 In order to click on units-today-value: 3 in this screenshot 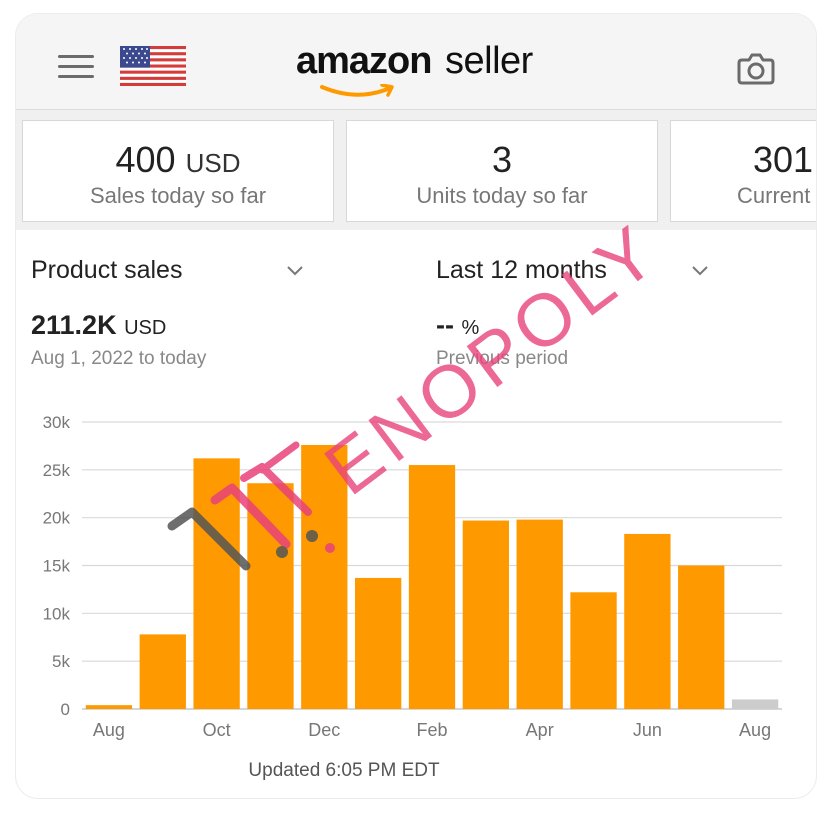, I will do `click(502, 159)`.